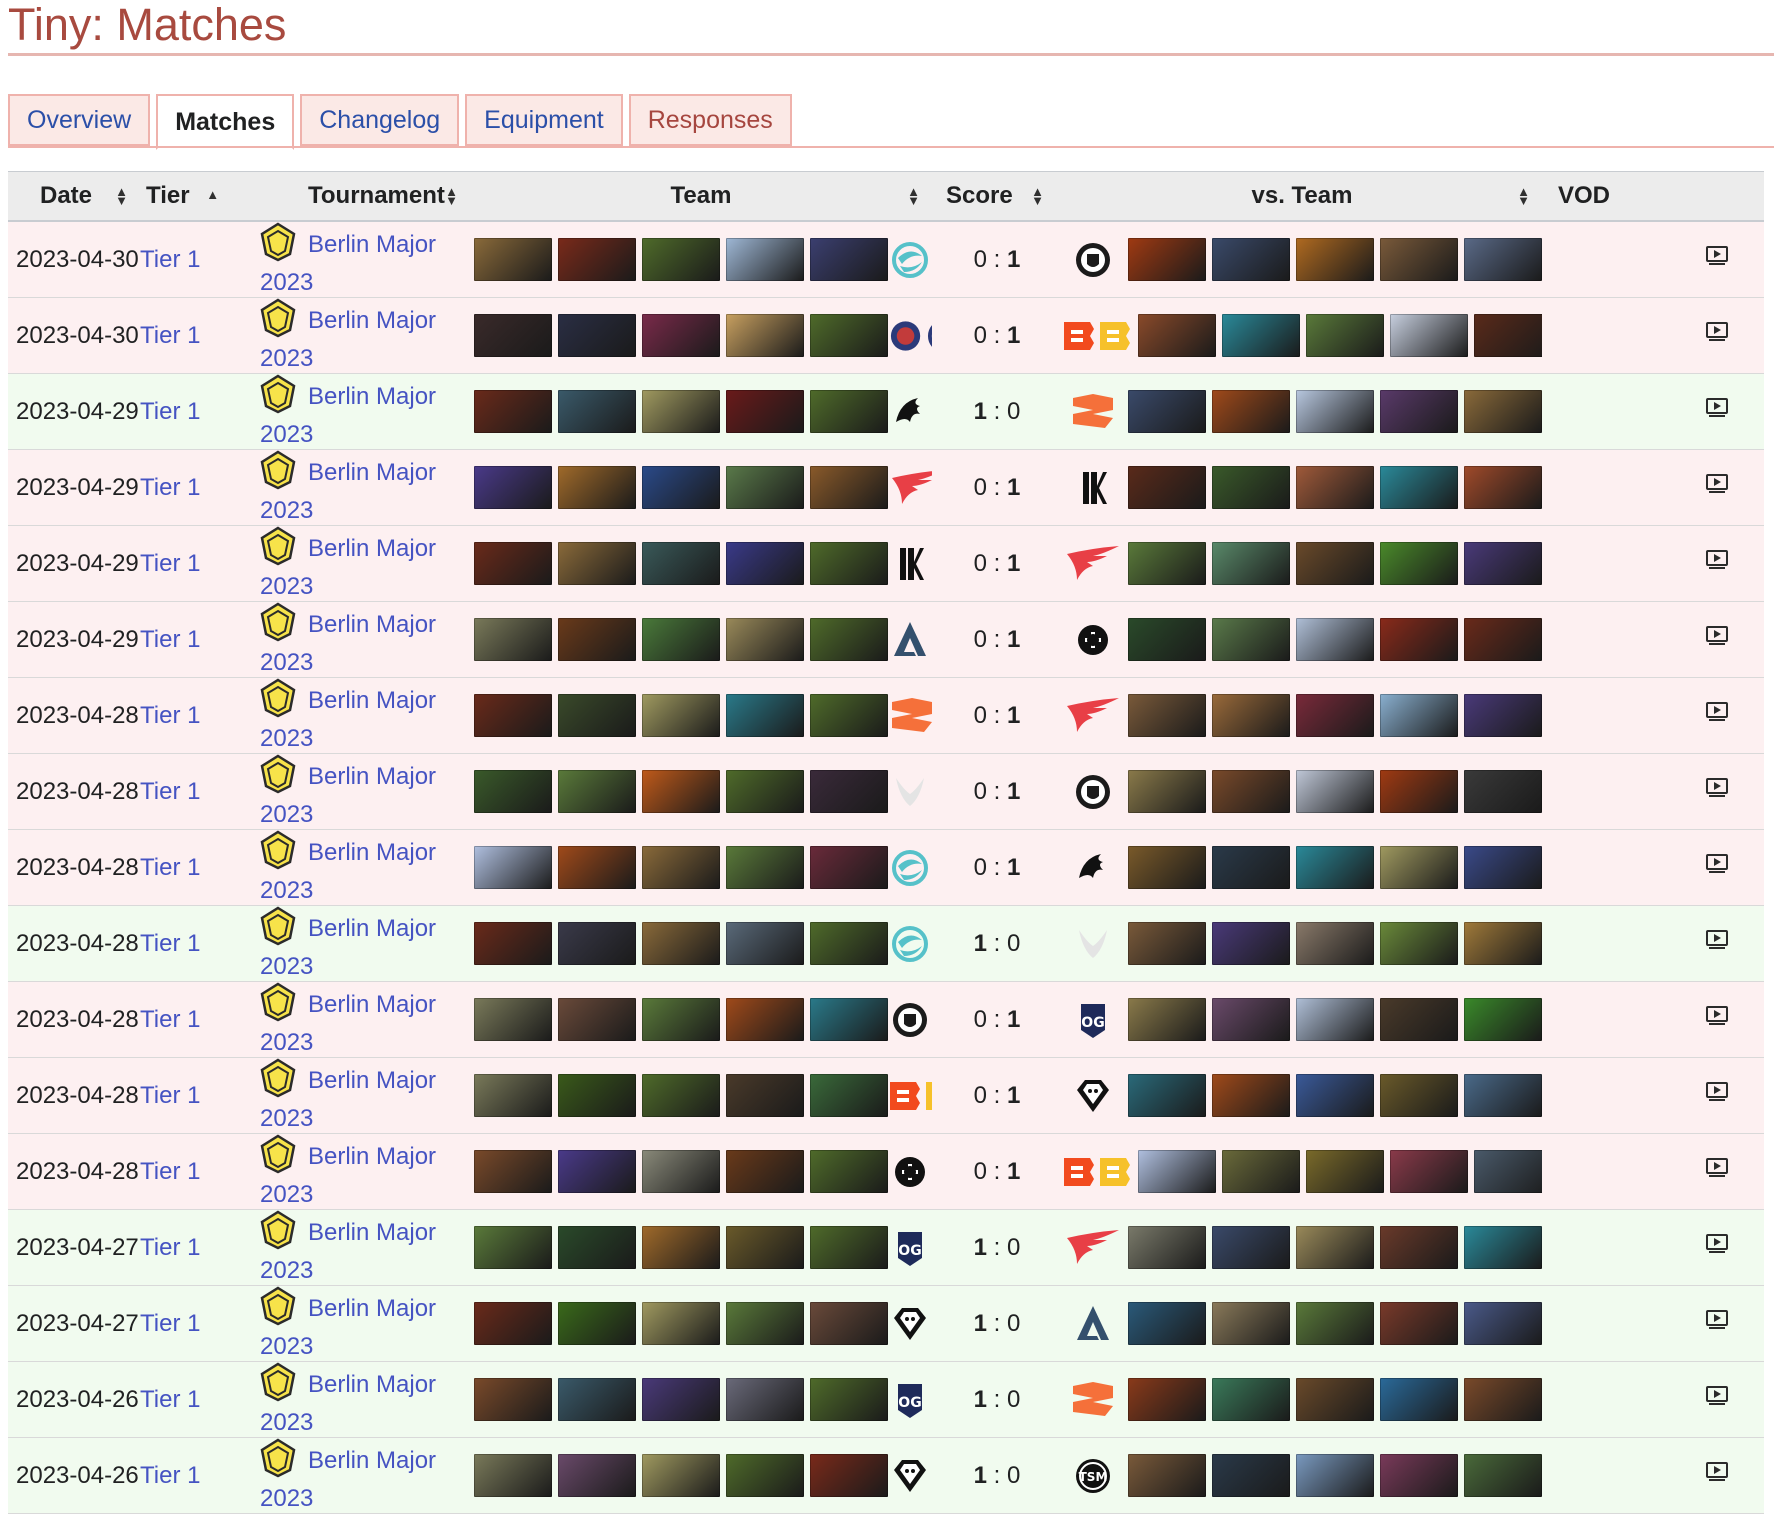 Image resolution: width=1774 pixels, height=1514 pixels. I want to click on tab-changelog: Changelog, so click(380, 120).